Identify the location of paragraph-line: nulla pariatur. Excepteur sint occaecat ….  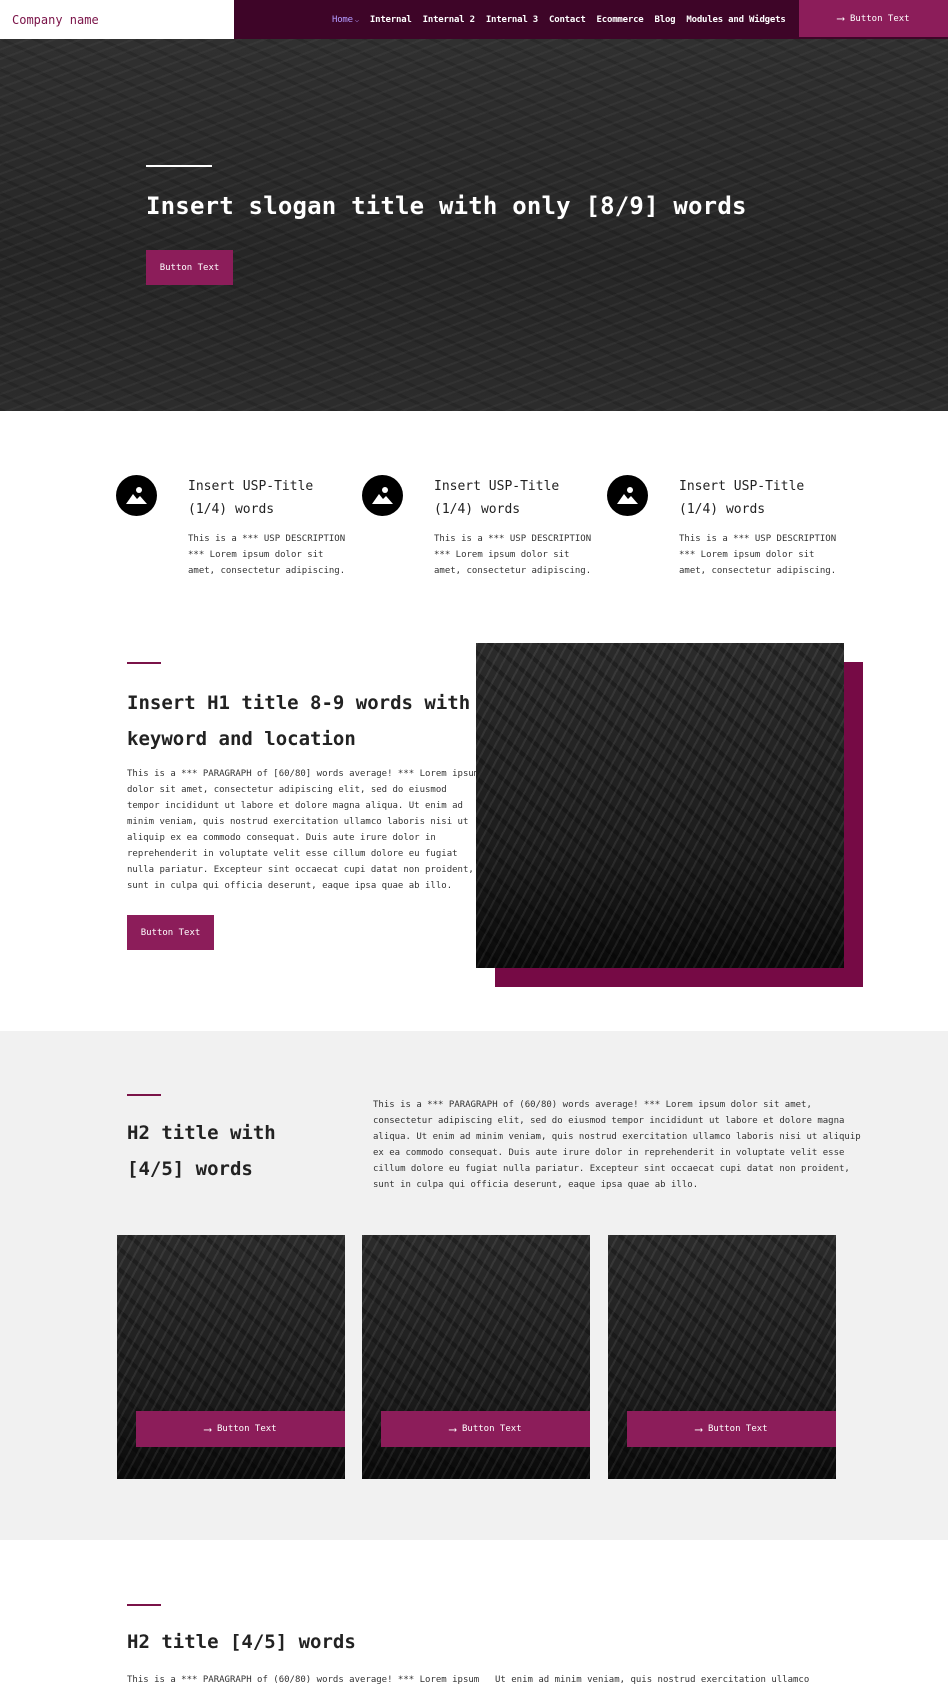
(300, 870).